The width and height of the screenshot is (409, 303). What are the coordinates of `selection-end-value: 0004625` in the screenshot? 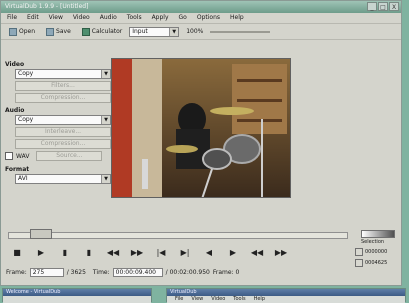 It's located at (376, 262).